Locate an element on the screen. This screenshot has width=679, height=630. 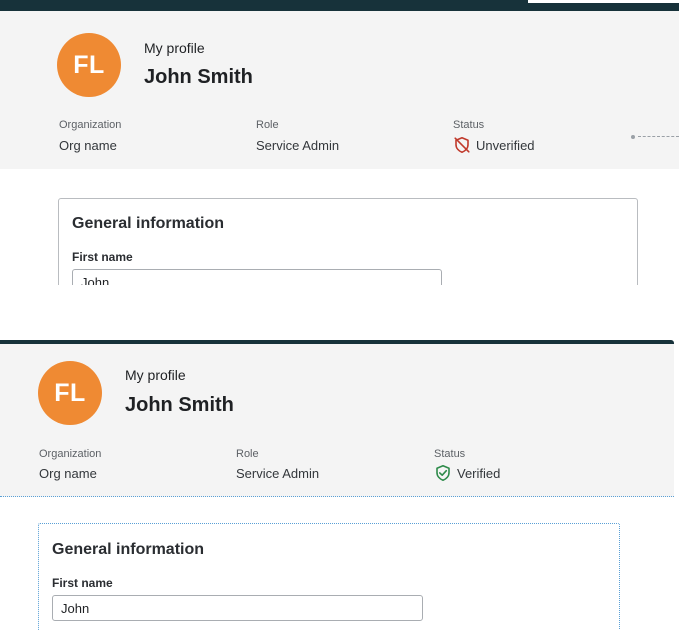
progress-dot is located at coordinates (633, 137).